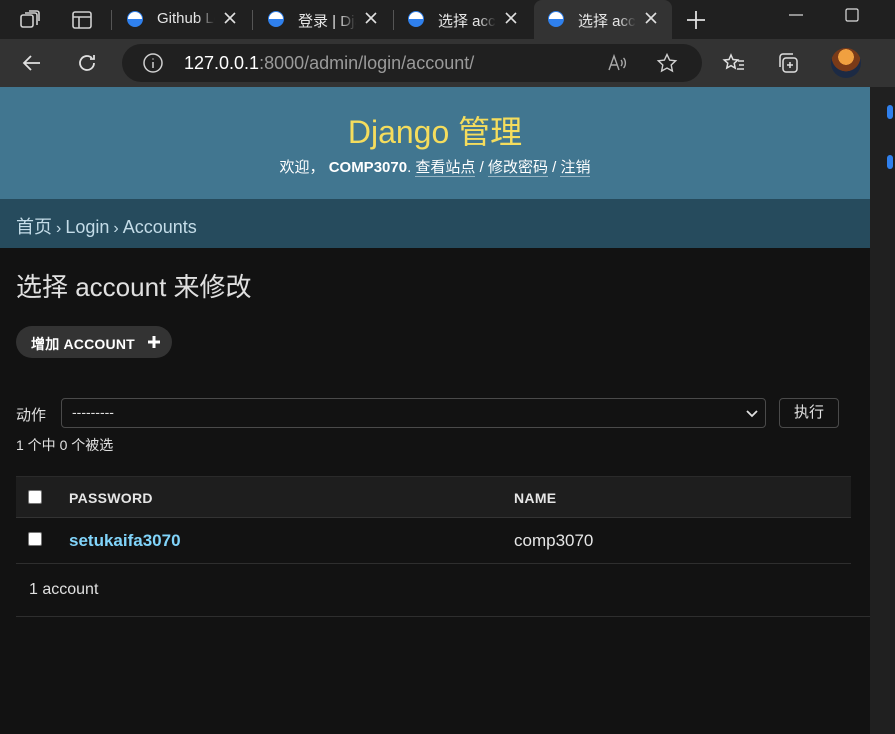 This screenshot has width=895, height=734. Describe the element at coordinates (154, 342) in the screenshot. I see `plus-icon` at that location.